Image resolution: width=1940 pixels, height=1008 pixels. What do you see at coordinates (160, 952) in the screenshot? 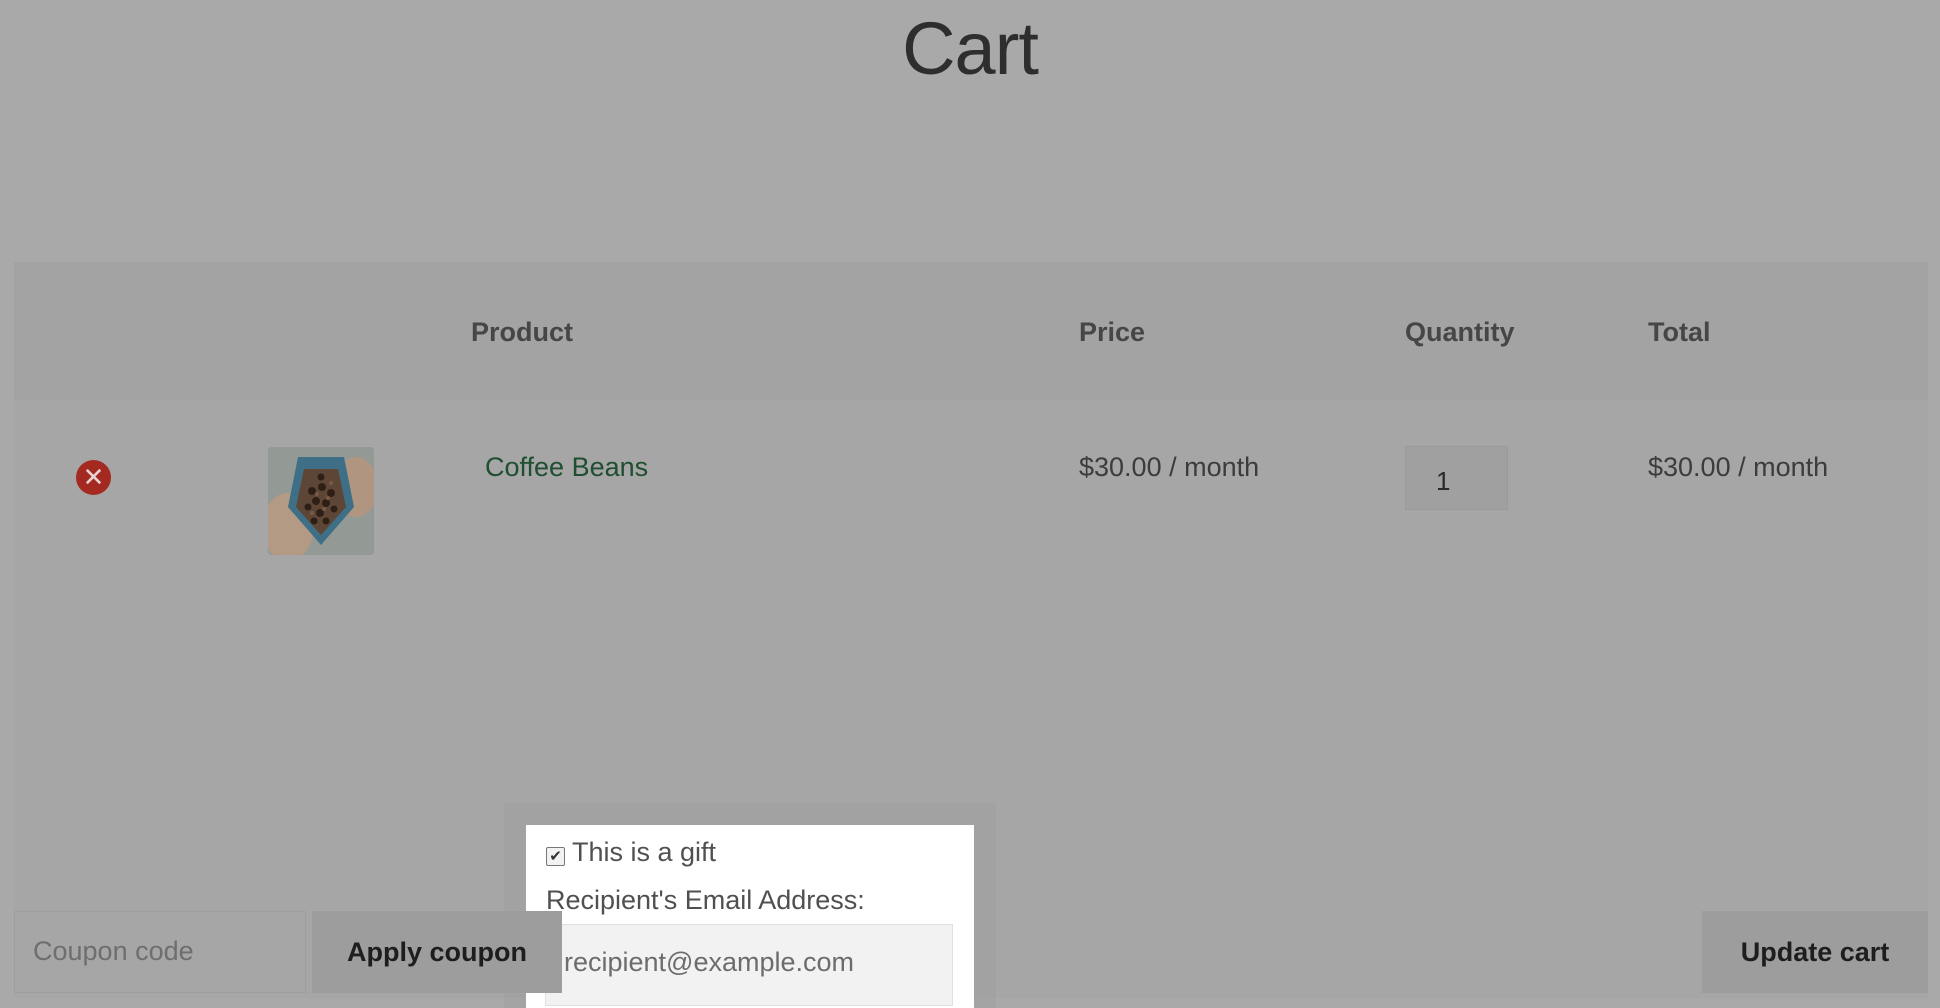
I see `coupon-code-input: Coupon code` at bounding box center [160, 952].